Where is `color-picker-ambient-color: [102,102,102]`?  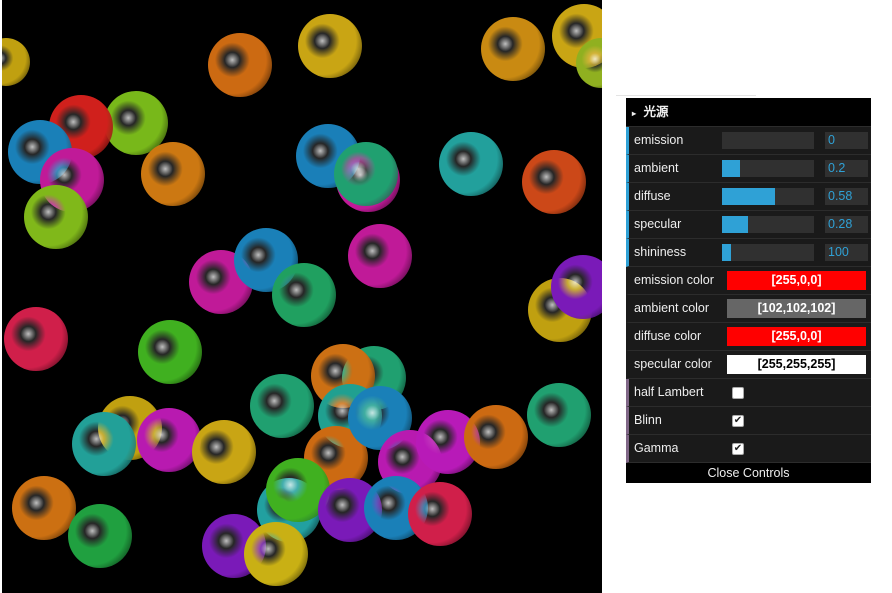 color-picker-ambient-color: [102,102,102] is located at coordinates (796, 308).